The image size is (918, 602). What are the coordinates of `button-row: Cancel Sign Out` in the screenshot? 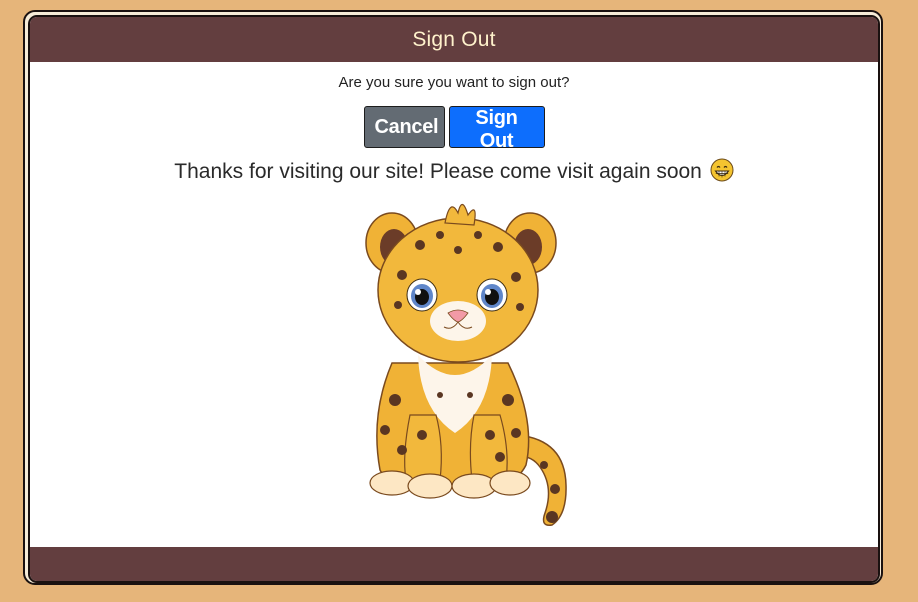 It's located at (454, 129).